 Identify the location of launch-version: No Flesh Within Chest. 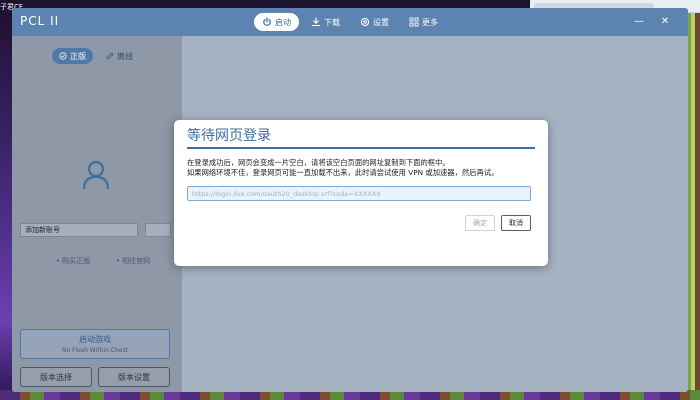
(95, 350).